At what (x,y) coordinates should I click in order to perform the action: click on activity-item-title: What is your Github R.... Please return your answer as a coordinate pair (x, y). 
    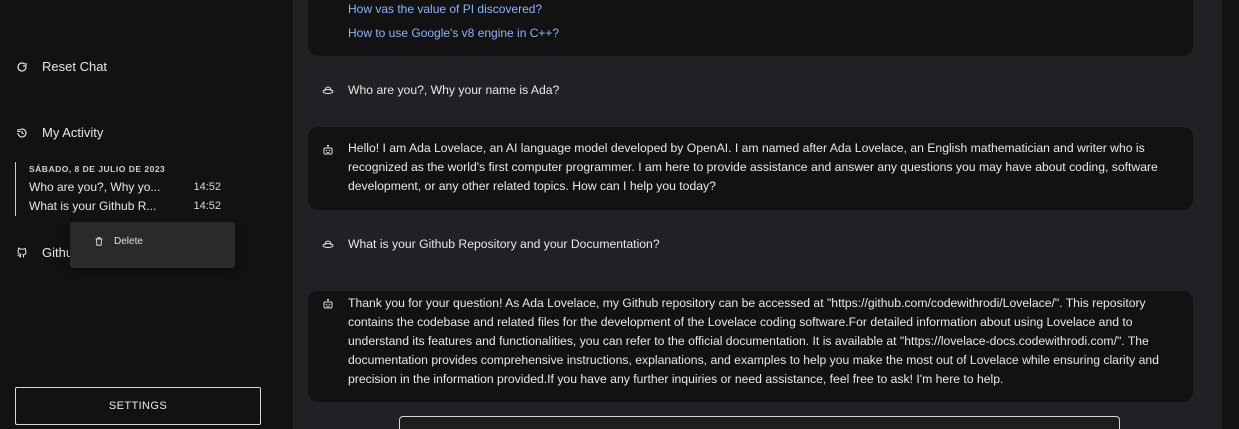
    Looking at the image, I should click on (93, 206).